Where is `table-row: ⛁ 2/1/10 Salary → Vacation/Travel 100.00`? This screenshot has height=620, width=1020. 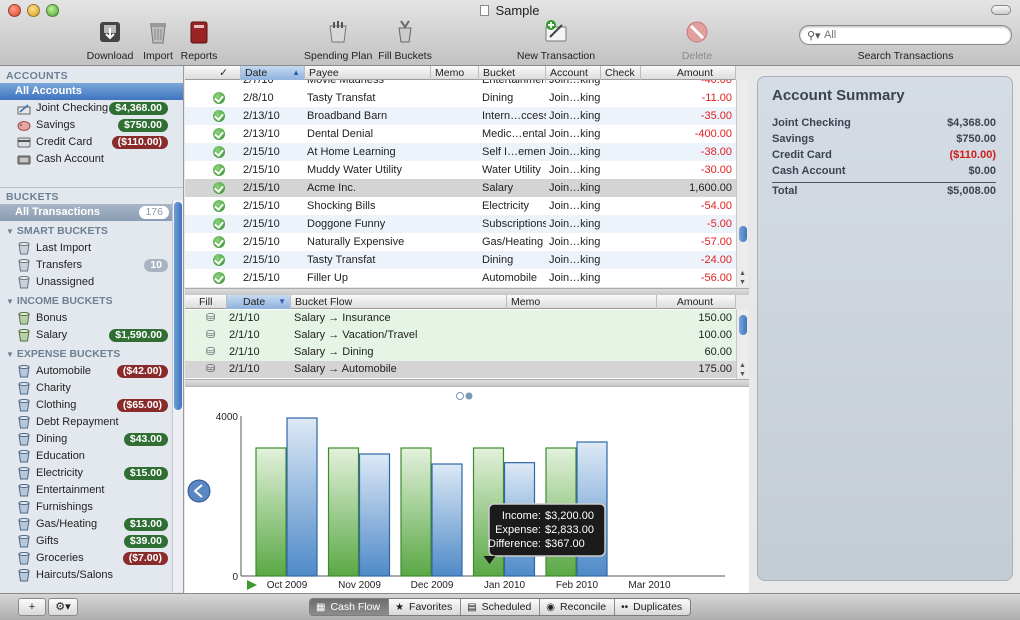
table-row: ⛁ 2/1/10 Salary → Vacation/Travel 100.00 is located at coordinates (460, 335).